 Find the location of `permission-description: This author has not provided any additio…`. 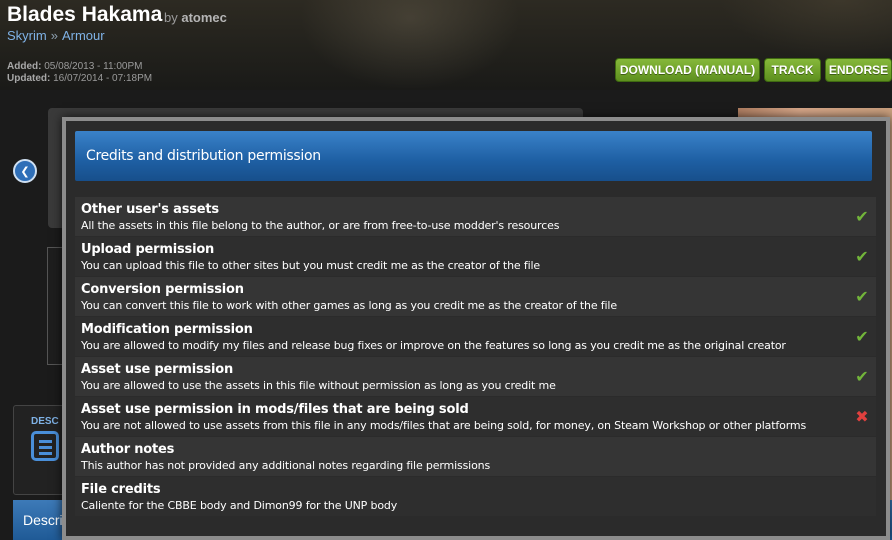

permission-description: This author has not provided any additio… is located at coordinates (286, 465).